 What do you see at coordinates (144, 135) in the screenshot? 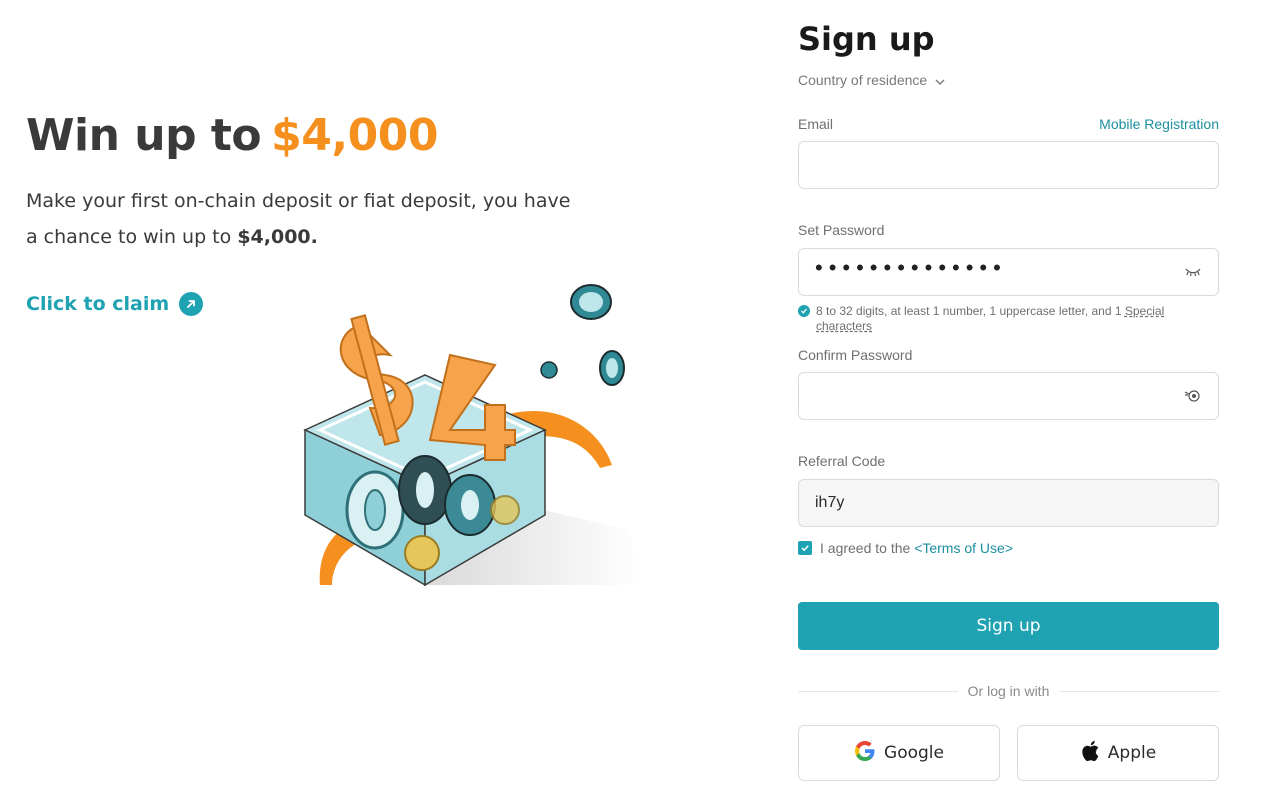
I see `promo-title-prefix: Win up to` at bounding box center [144, 135].